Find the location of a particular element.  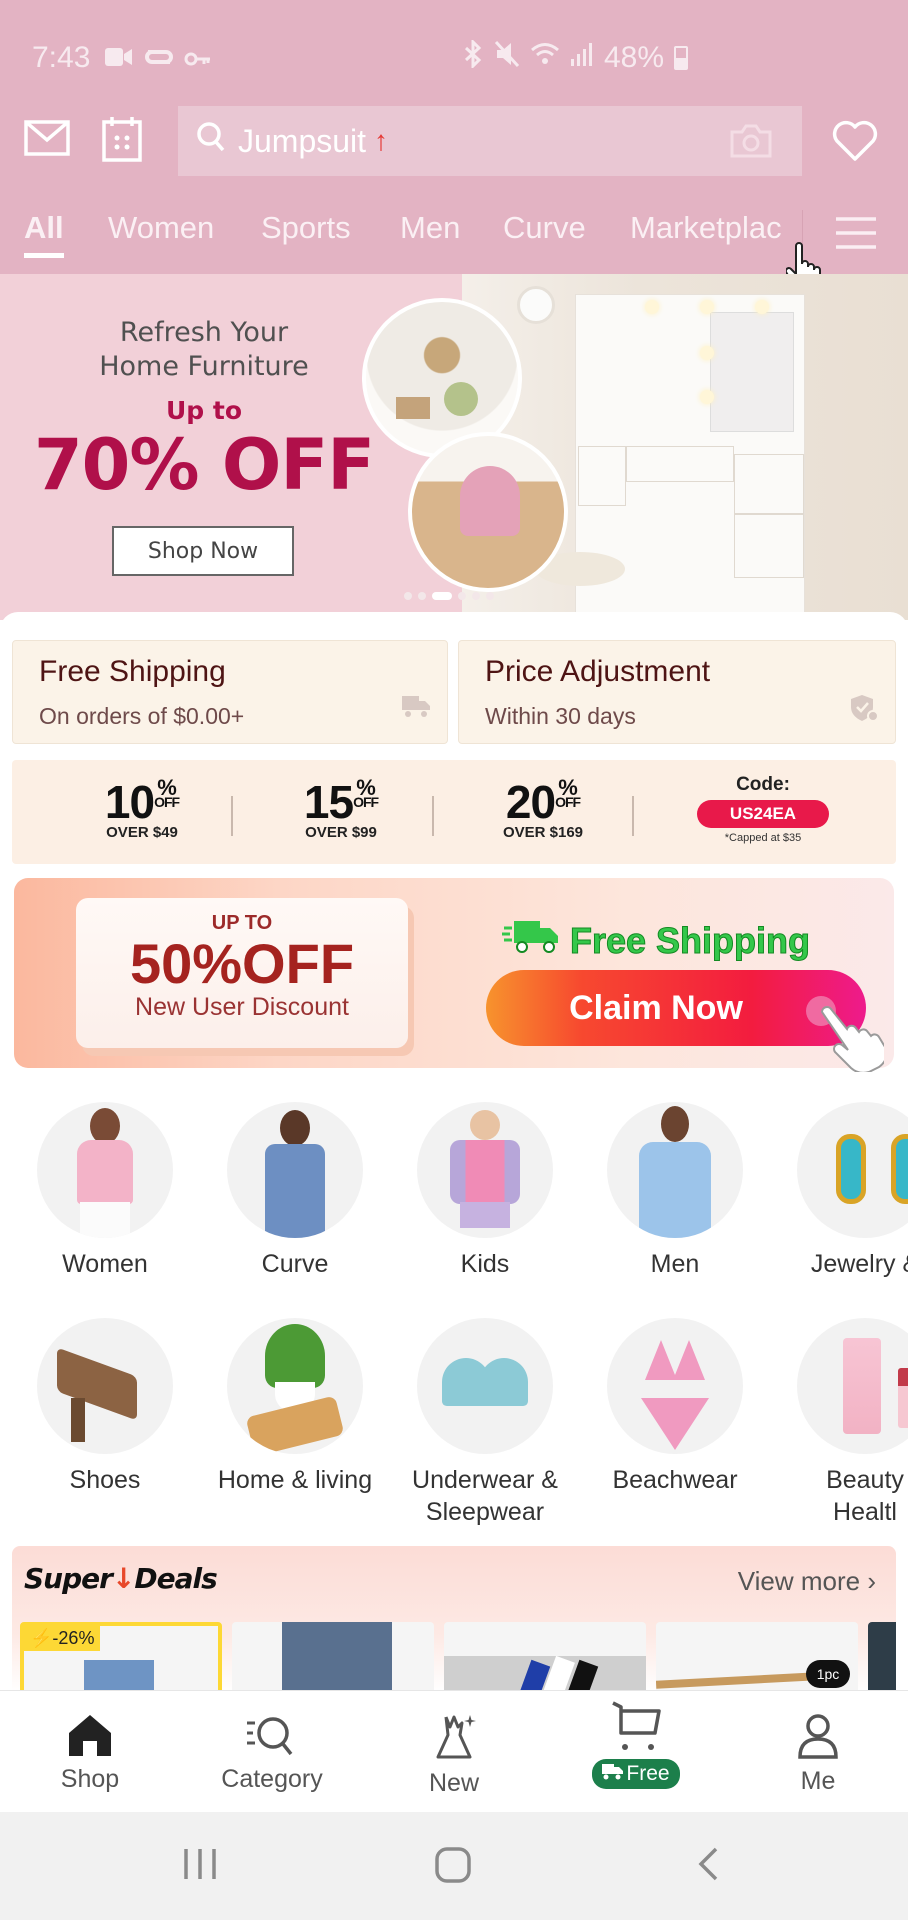

category-men: Men is located at coordinates (675, 1191).